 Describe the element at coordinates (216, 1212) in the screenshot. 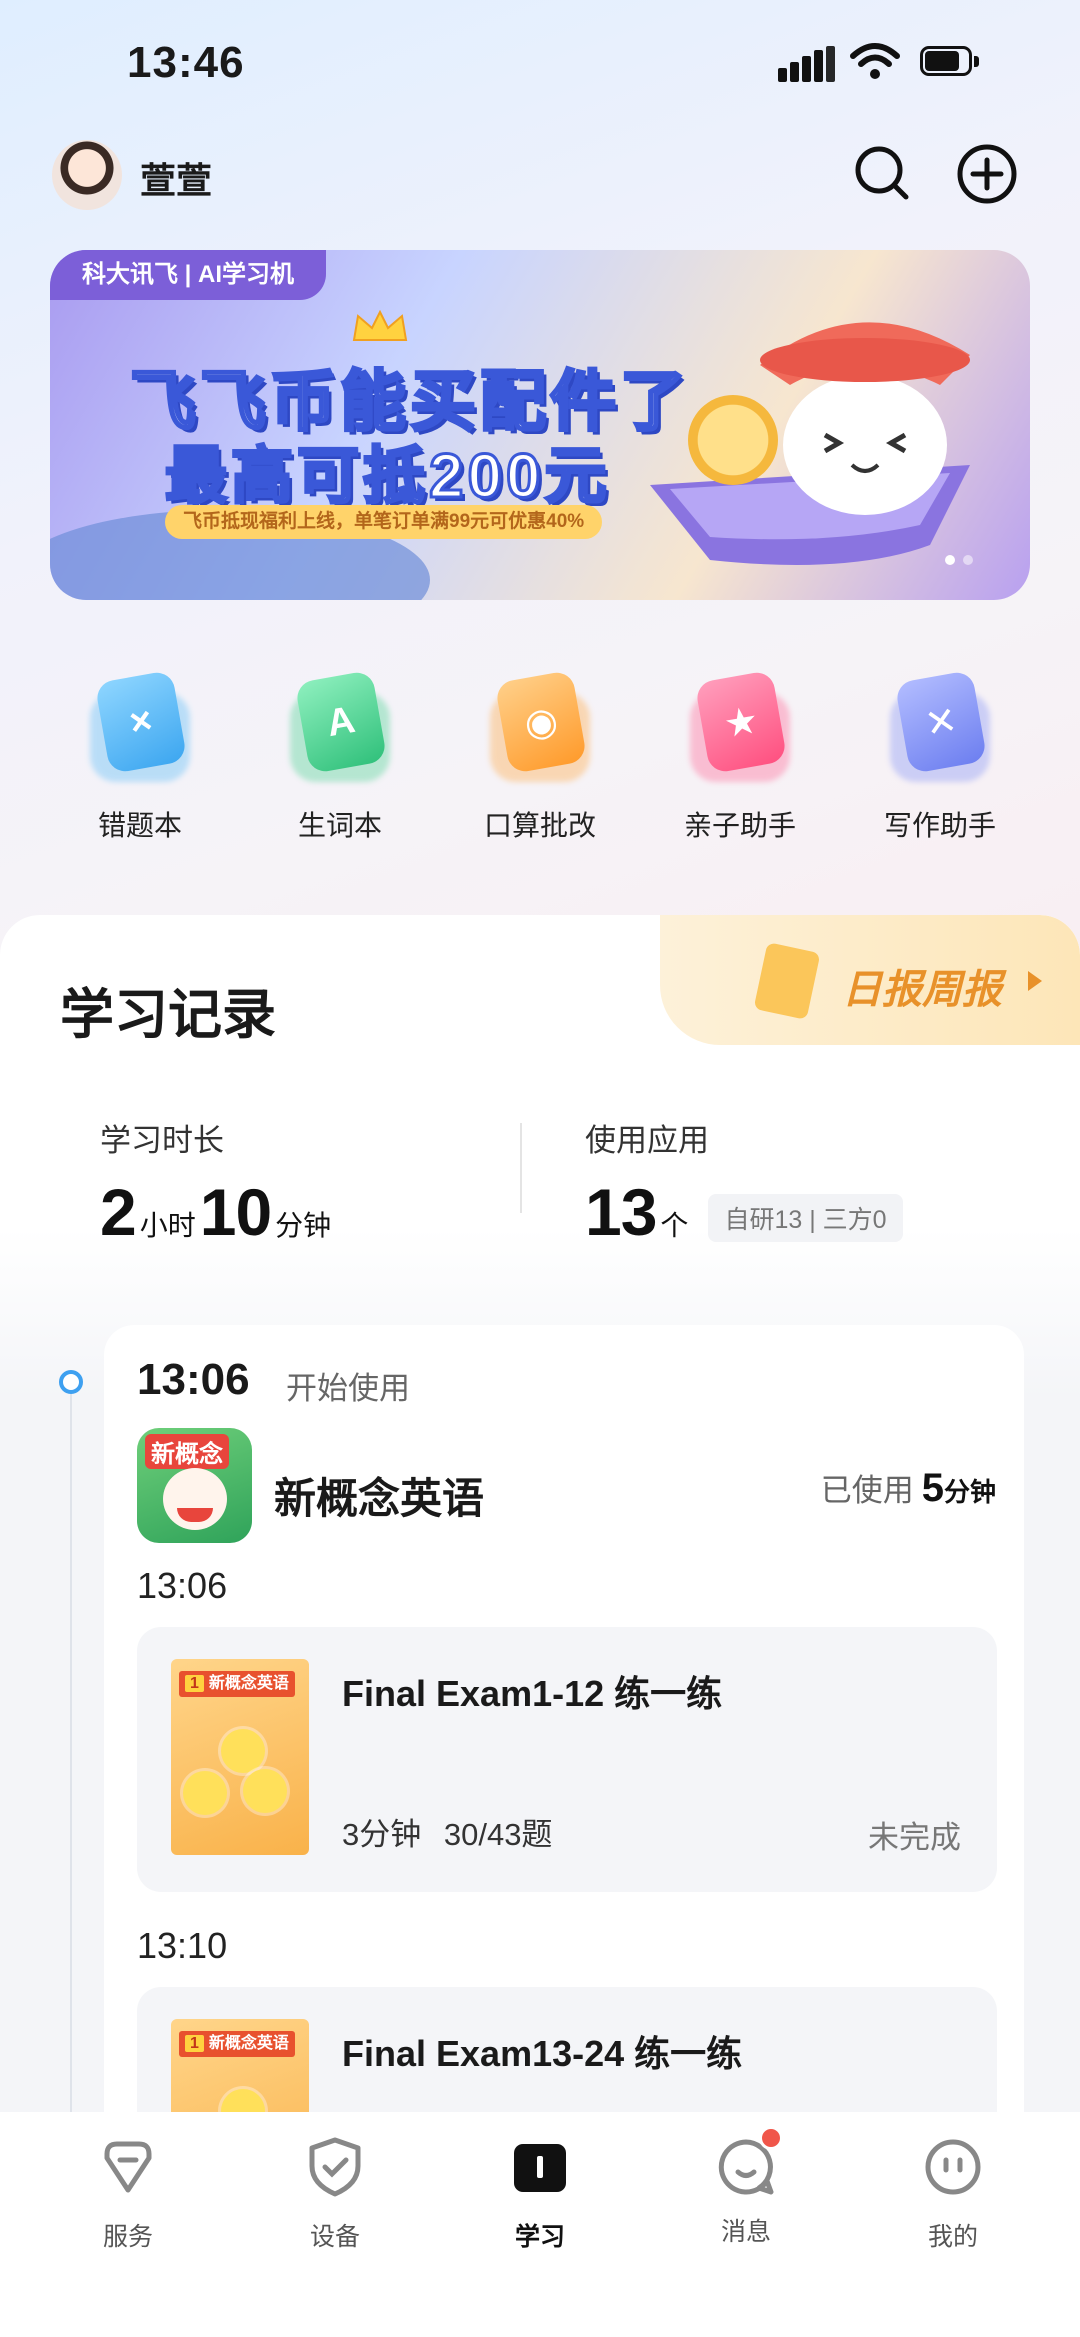

I see `study-duration-value: 2 小时10 分钟` at that location.